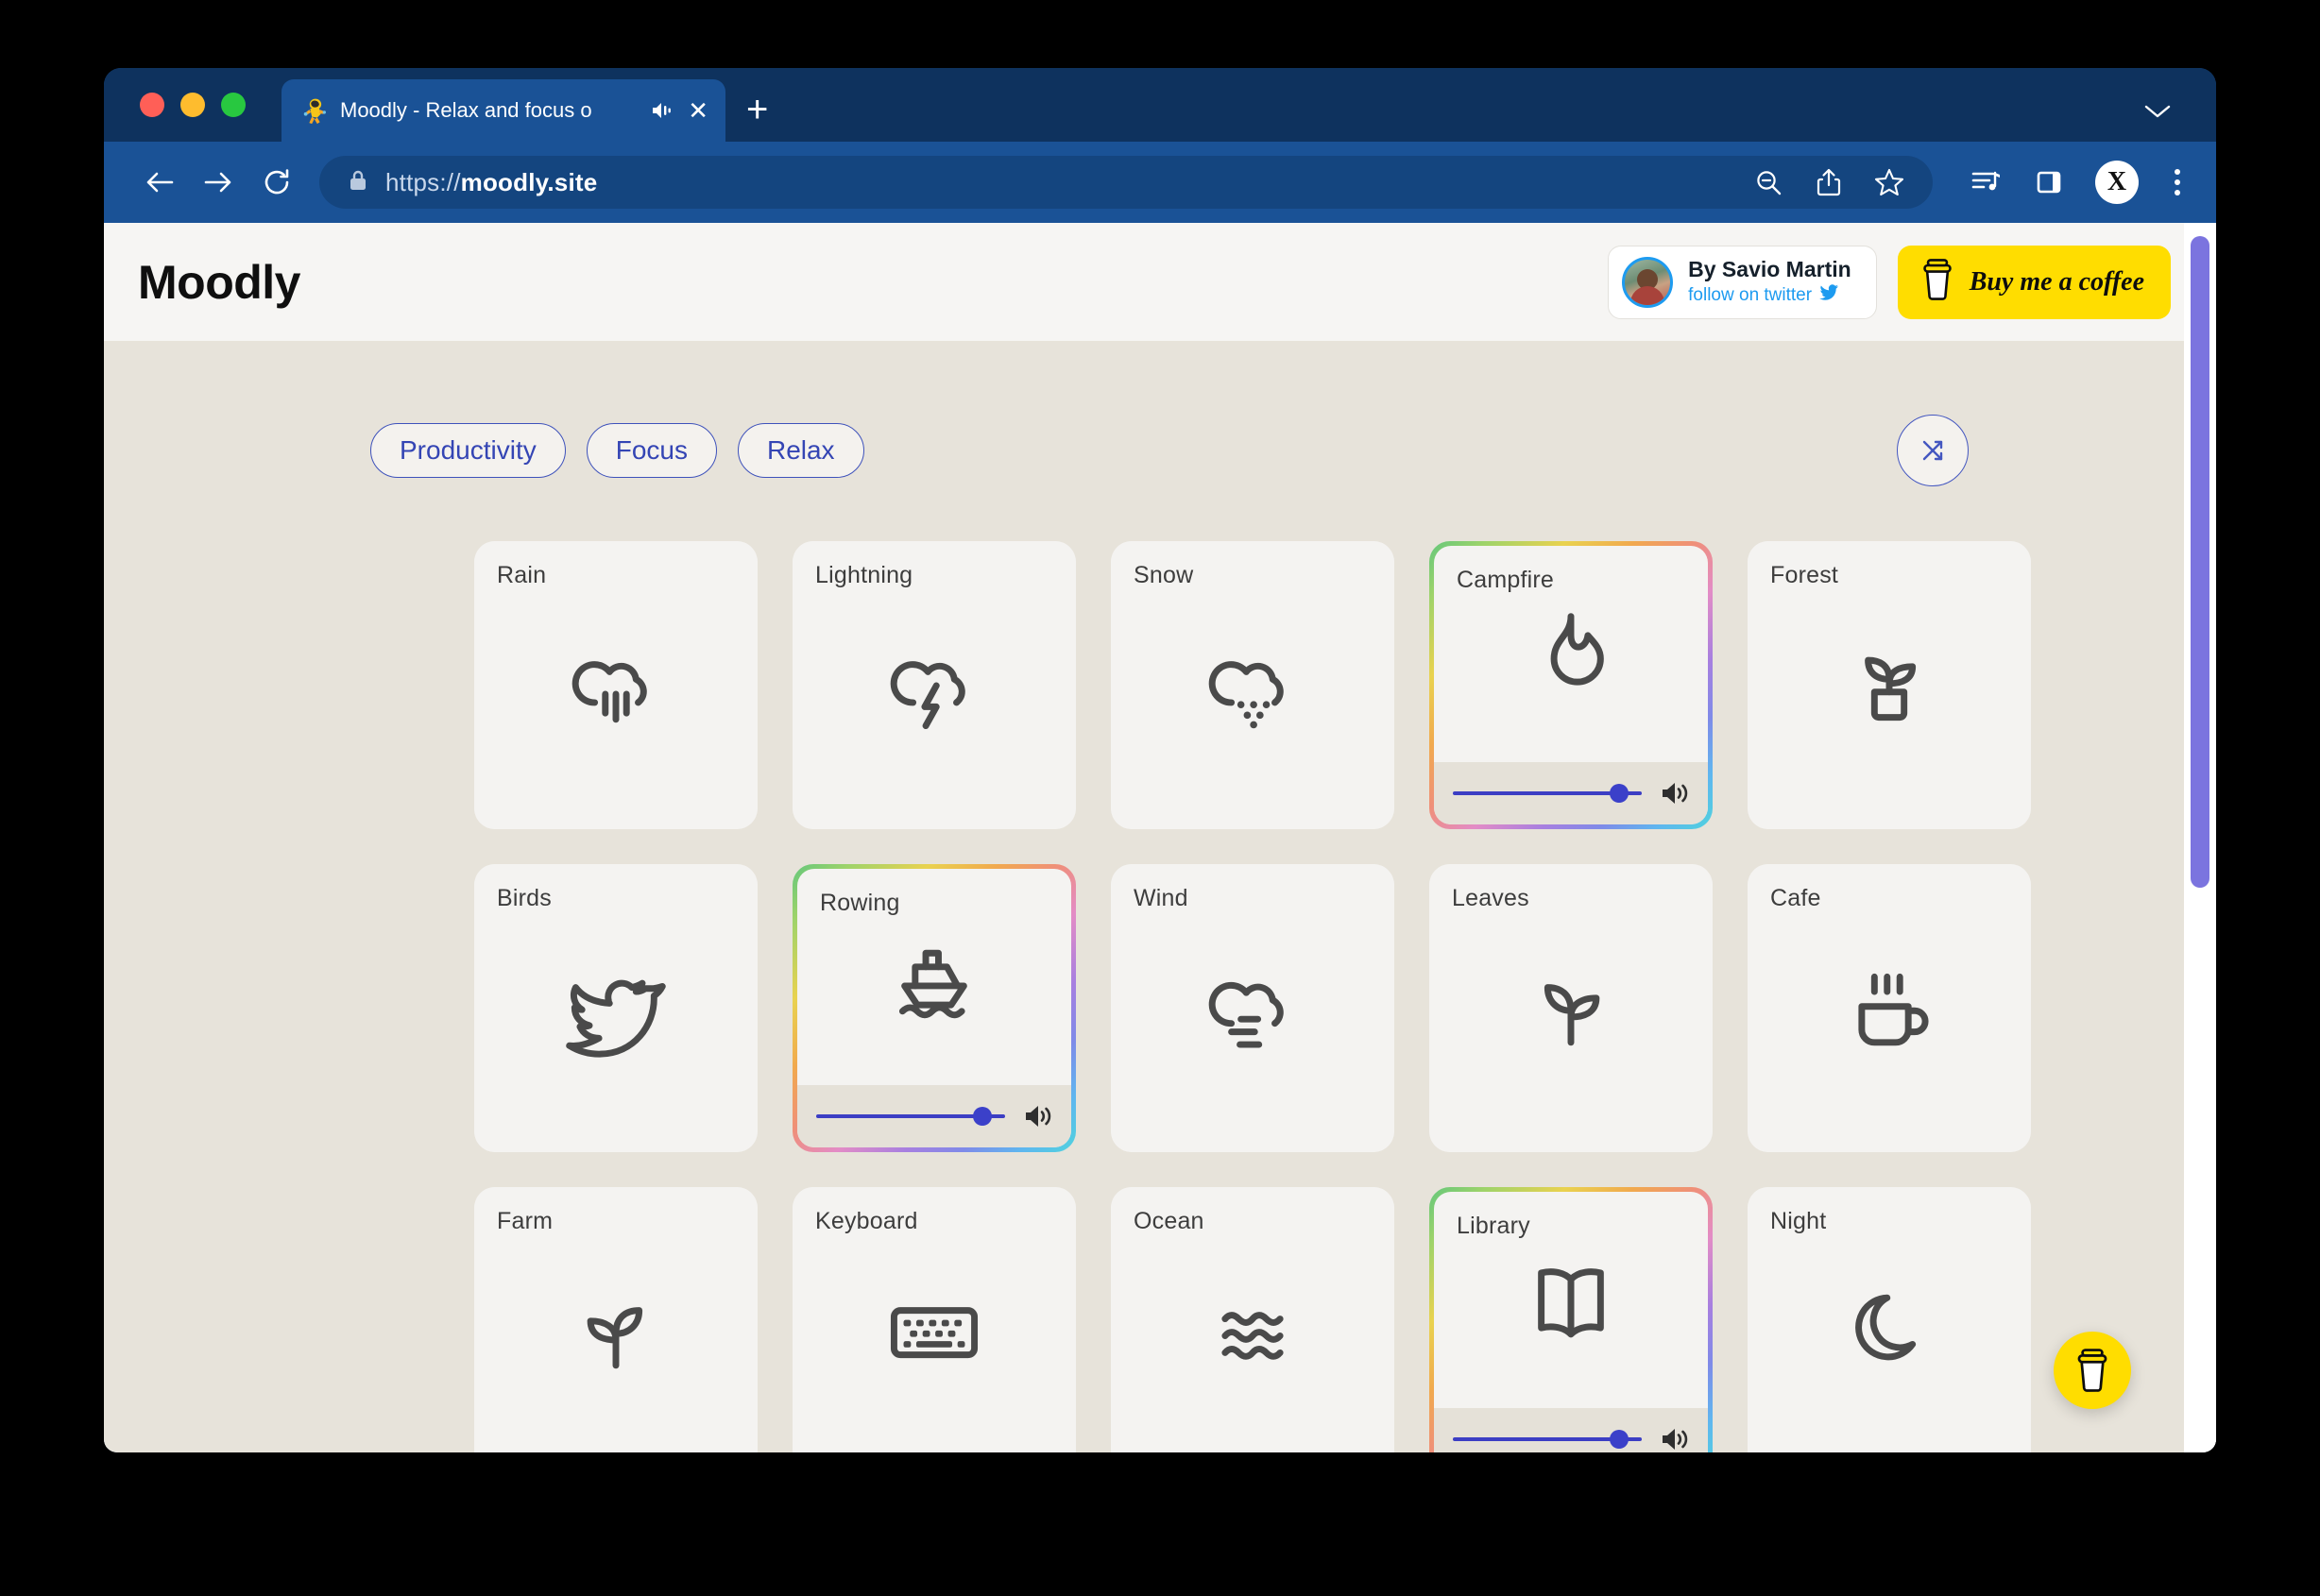 The width and height of the screenshot is (2320, 1596). Describe the element at coordinates (219, 282) in the screenshot. I see `site-logo: Moodly` at that location.